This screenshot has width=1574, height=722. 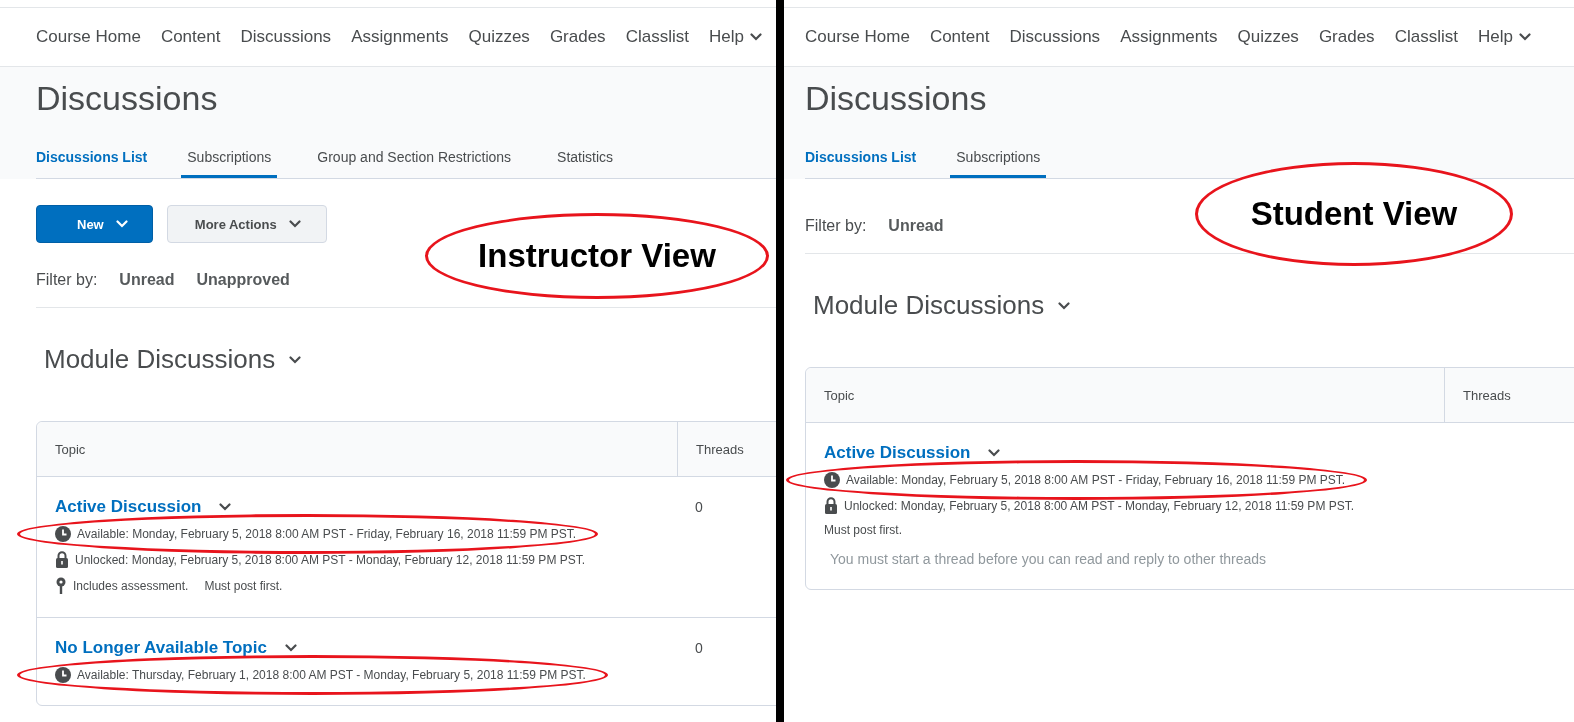 What do you see at coordinates (414, 161) in the screenshot?
I see `tab: Group and Section Restrictions` at bounding box center [414, 161].